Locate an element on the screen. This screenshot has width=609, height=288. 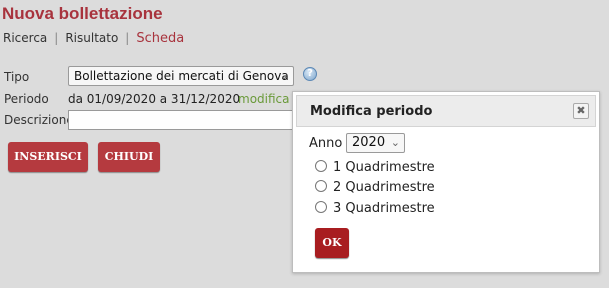
periodo-value: da 01/09/2020 a 31/12/2020 is located at coordinates (154, 99).